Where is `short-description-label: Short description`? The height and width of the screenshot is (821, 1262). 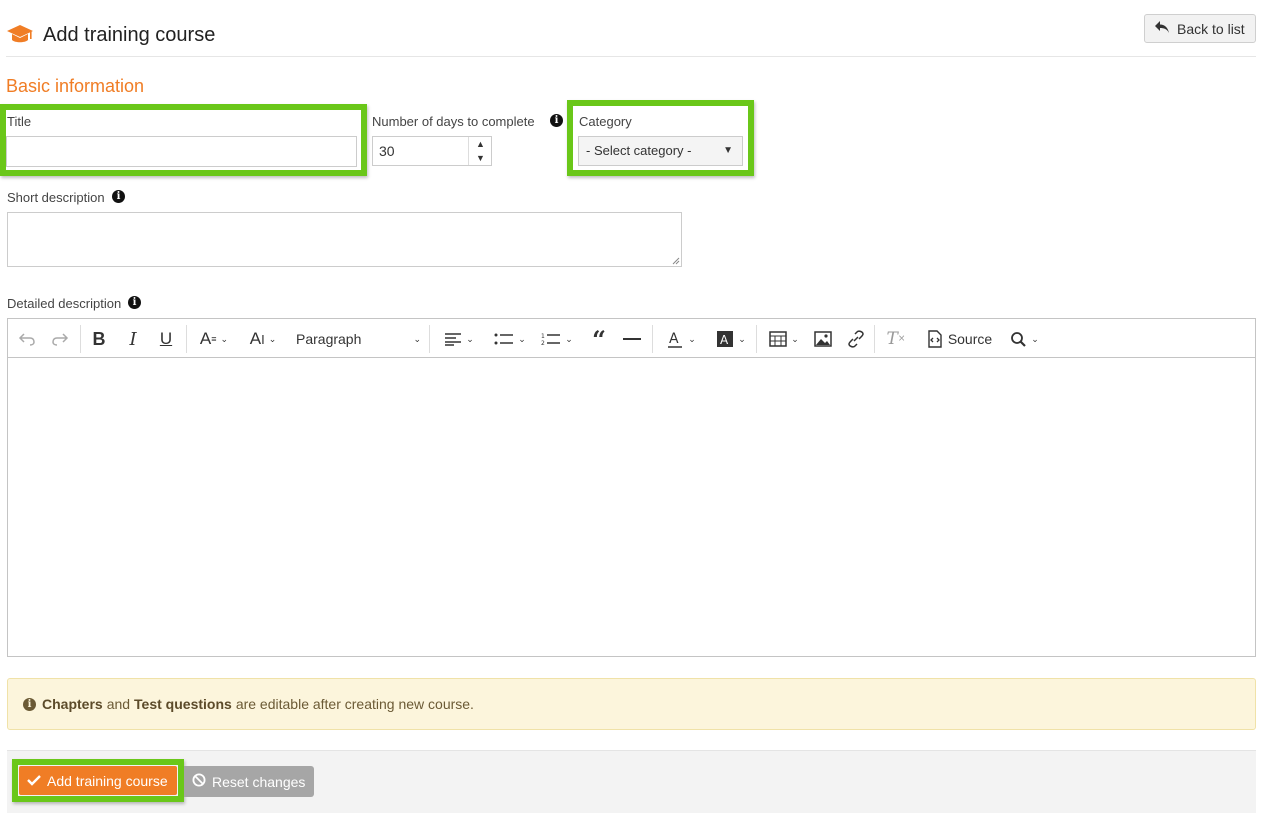 short-description-label: Short description is located at coordinates (56, 197).